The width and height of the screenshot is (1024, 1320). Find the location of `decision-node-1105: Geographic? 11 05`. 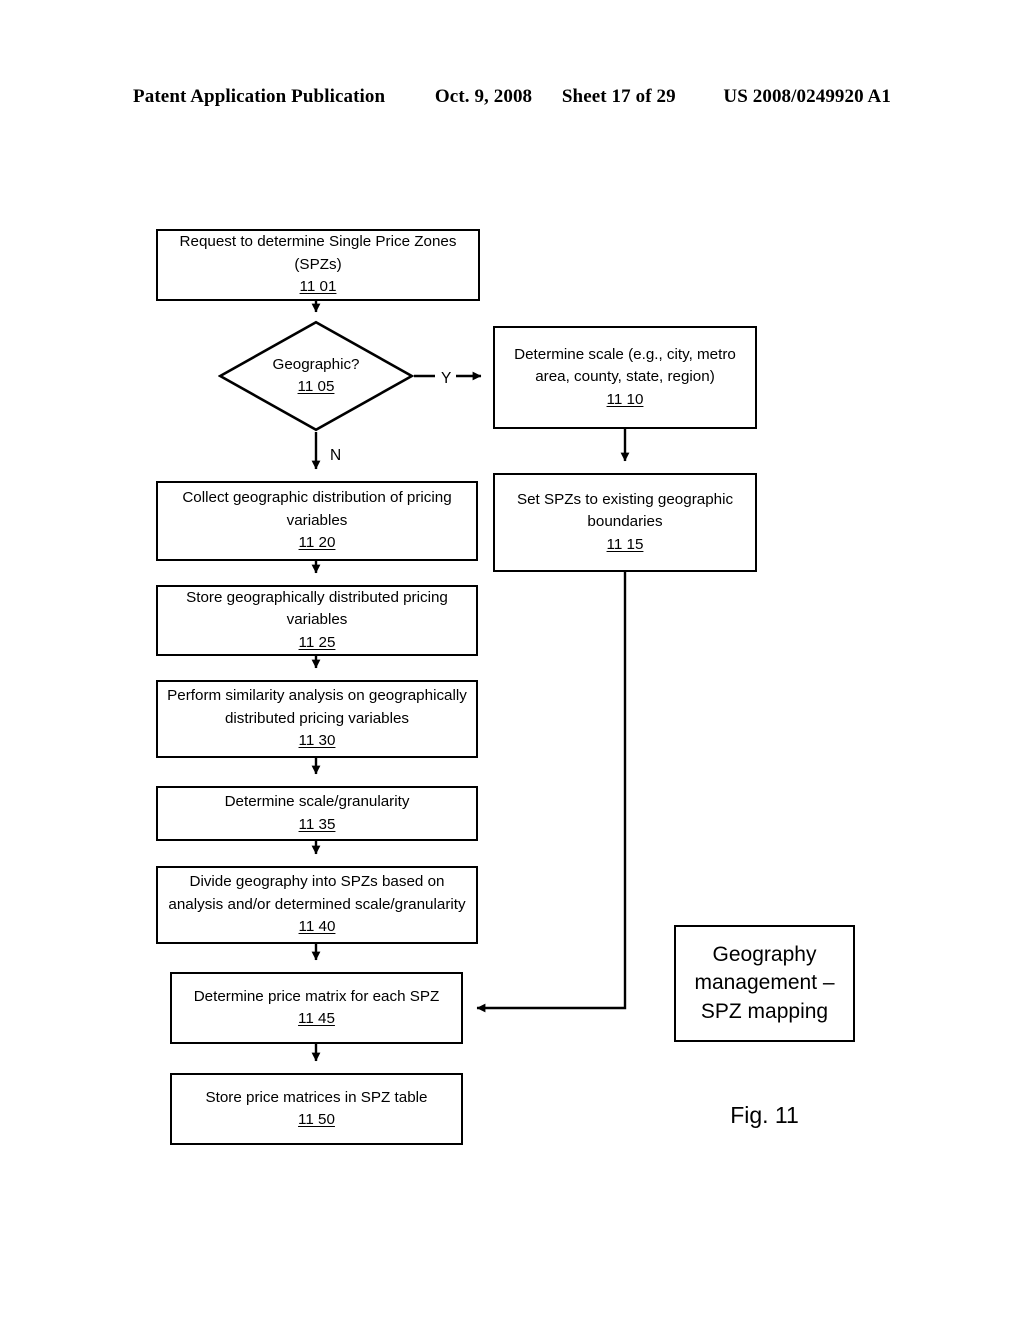

decision-node-1105: Geographic? 11 05 is located at coordinates (316, 376).